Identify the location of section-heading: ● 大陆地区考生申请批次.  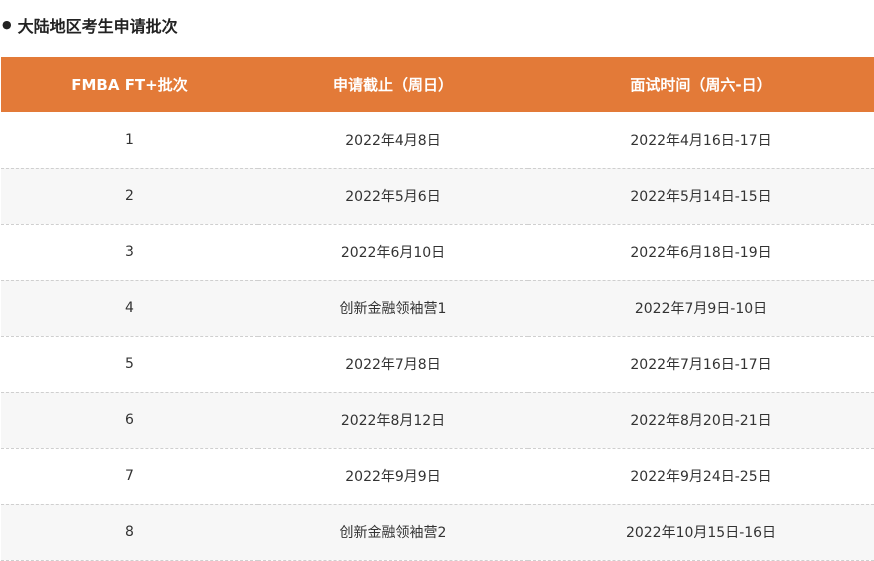
(437, 25).